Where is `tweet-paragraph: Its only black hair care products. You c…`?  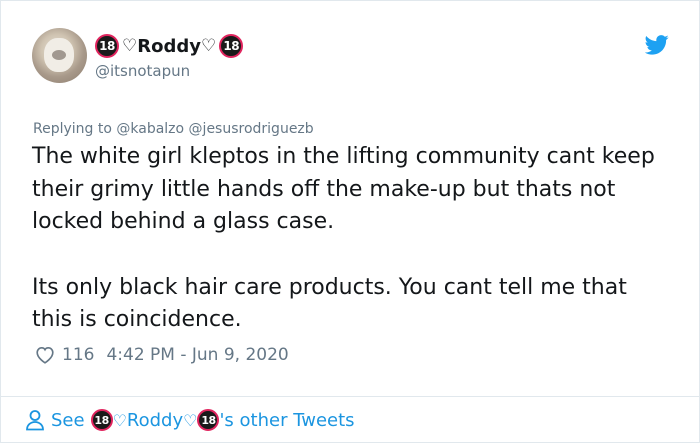 tweet-paragraph: Its only black hair care products. You c… is located at coordinates (329, 303).